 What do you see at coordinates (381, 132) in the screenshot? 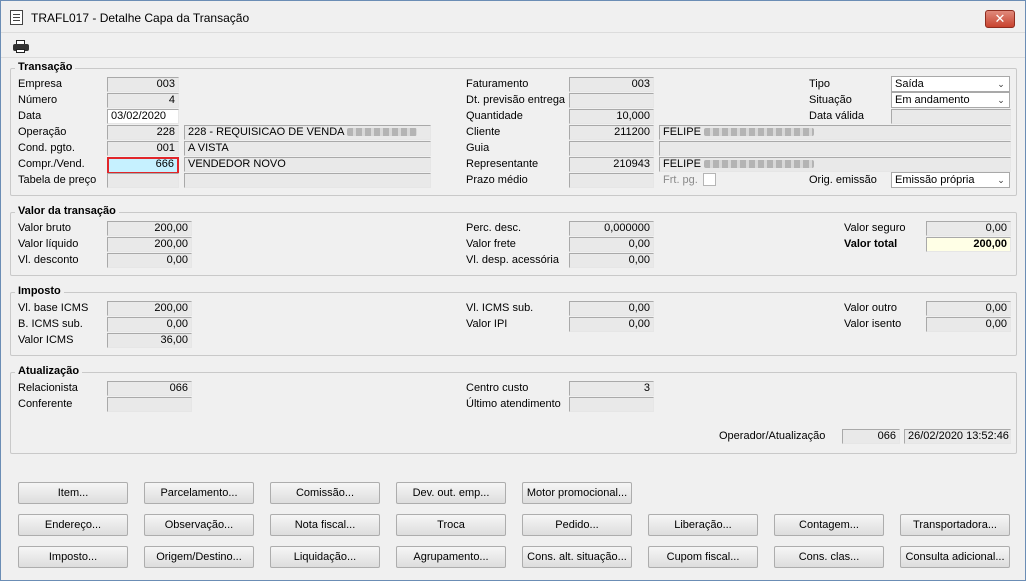
I see `redacted-text` at bounding box center [381, 132].